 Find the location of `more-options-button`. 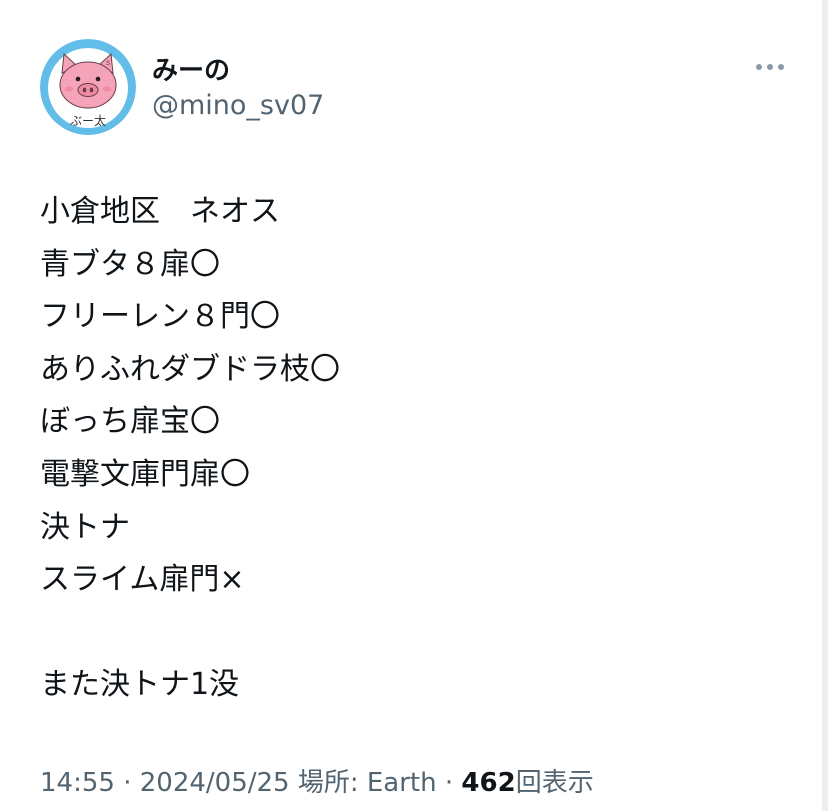

more-options-button is located at coordinates (770, 67).